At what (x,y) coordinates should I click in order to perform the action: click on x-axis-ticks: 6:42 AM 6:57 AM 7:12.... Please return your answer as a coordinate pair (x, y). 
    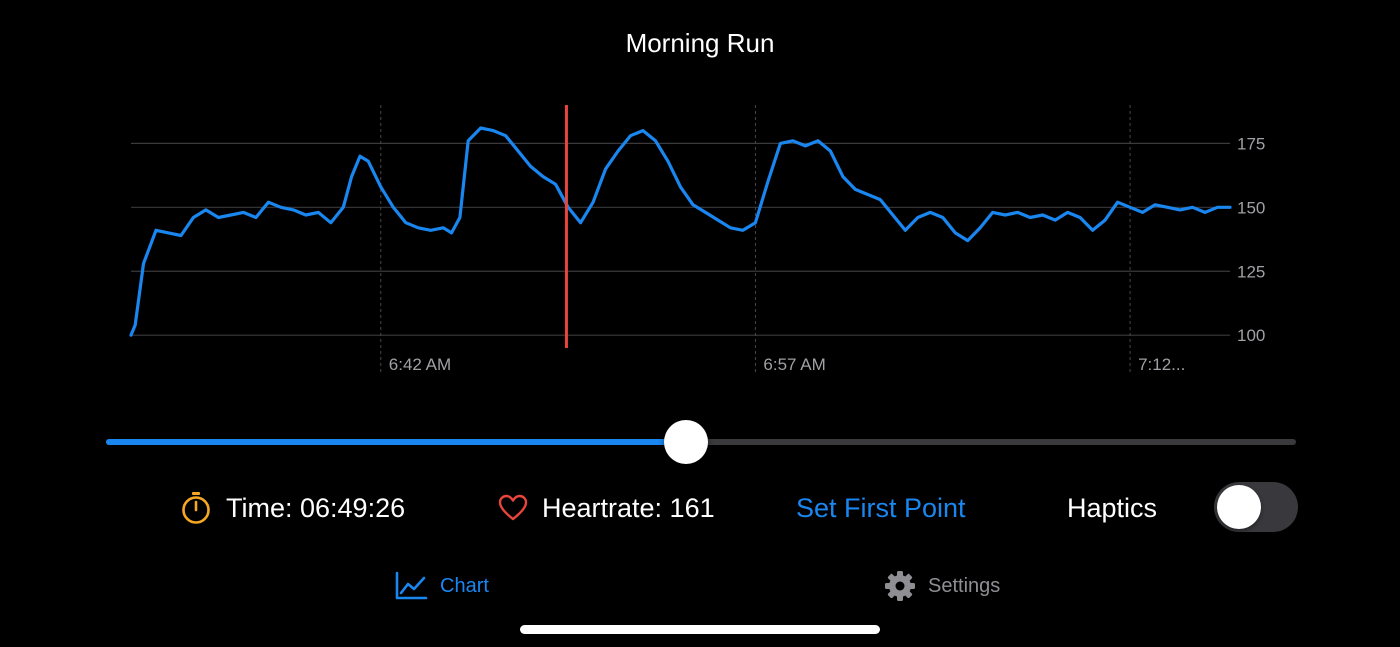
    Looking at the image, I should click on (787, 364).